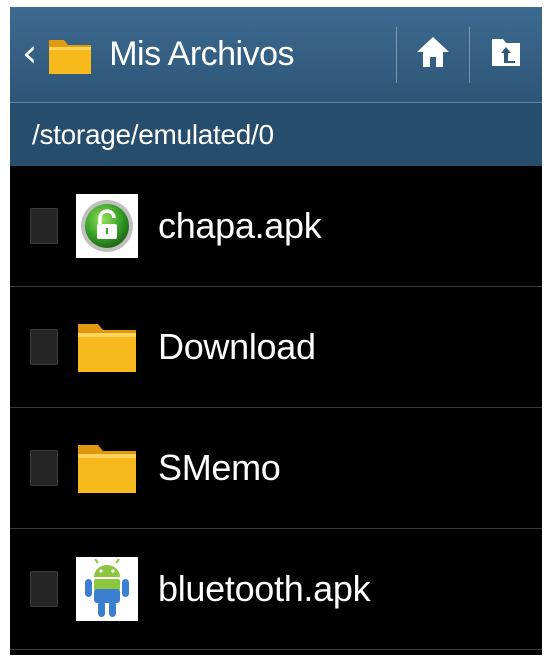 The width and height of the screenshot is (552, 659). I want to click on file-name: Download, so click(237, 346).